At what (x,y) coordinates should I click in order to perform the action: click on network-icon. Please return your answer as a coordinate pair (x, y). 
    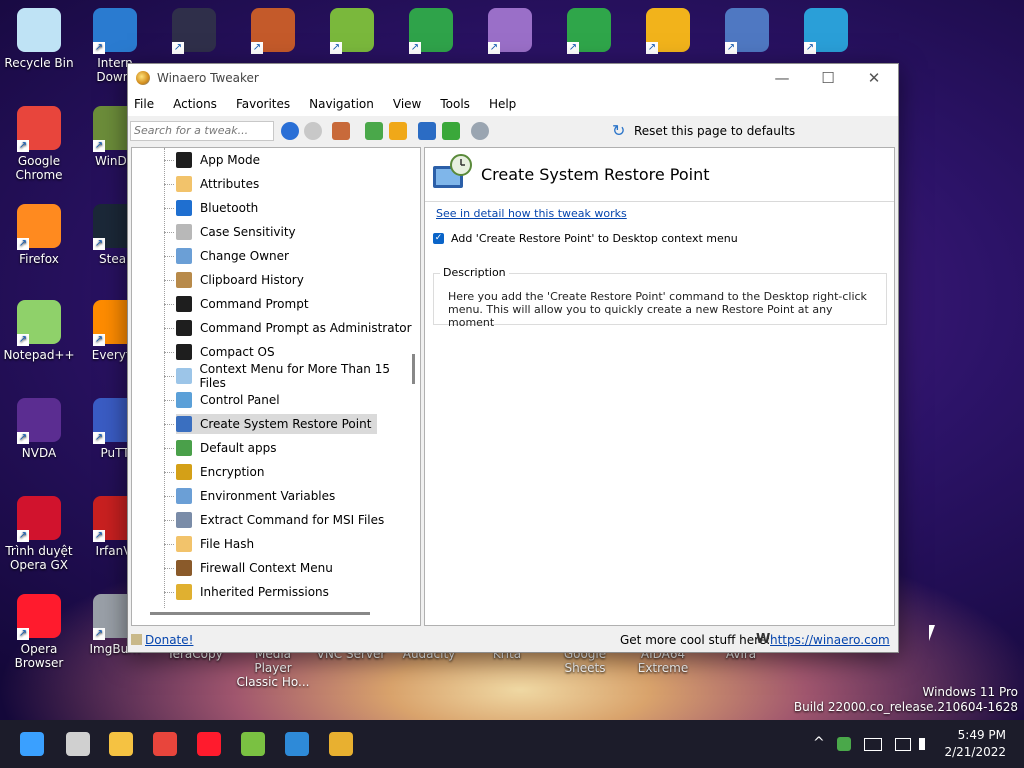
    Looking at the image, I should click on (903, 744).